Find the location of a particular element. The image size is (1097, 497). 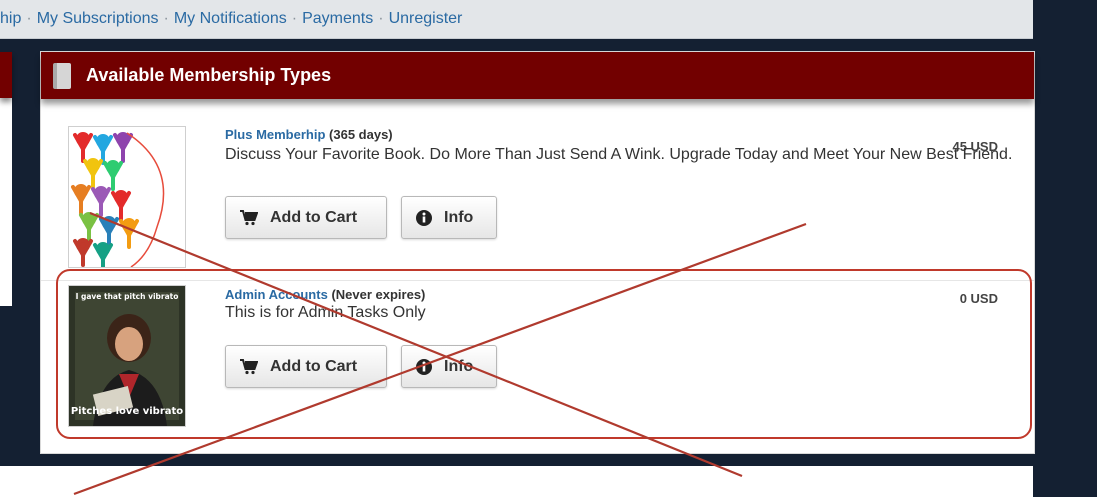

membership-name-link: Admin Accounts is located at coordinates (276, 294).